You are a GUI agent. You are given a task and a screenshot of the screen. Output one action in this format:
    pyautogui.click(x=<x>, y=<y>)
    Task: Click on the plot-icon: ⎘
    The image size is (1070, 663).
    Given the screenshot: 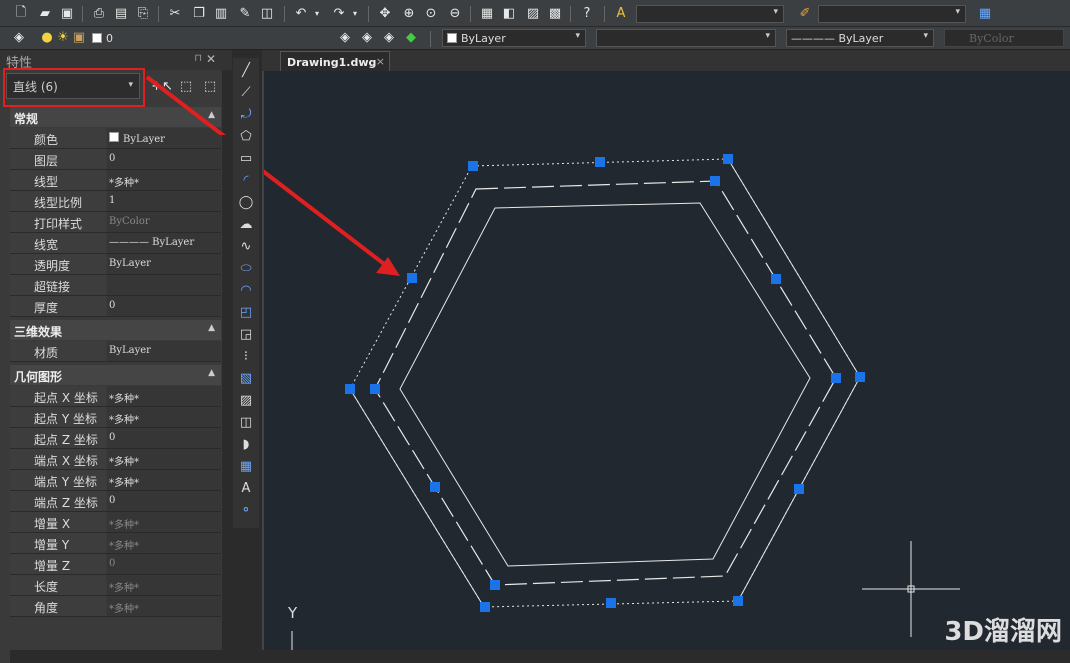 What is the action you would take?
    pyautogui.click(x=143, y=13)
    